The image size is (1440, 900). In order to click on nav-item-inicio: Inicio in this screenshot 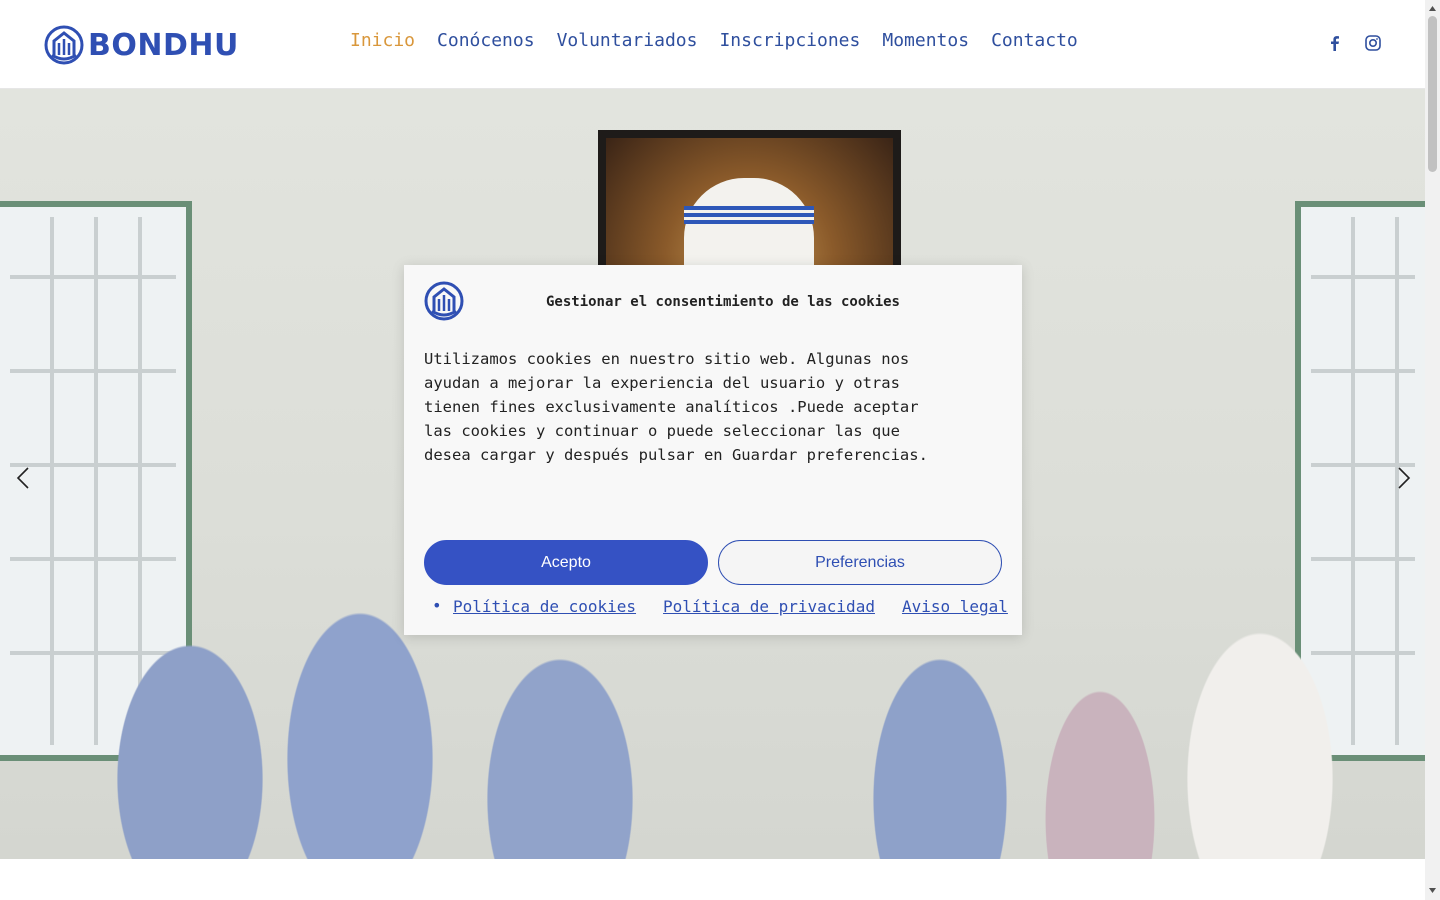, I will do `click(382, 40)`.